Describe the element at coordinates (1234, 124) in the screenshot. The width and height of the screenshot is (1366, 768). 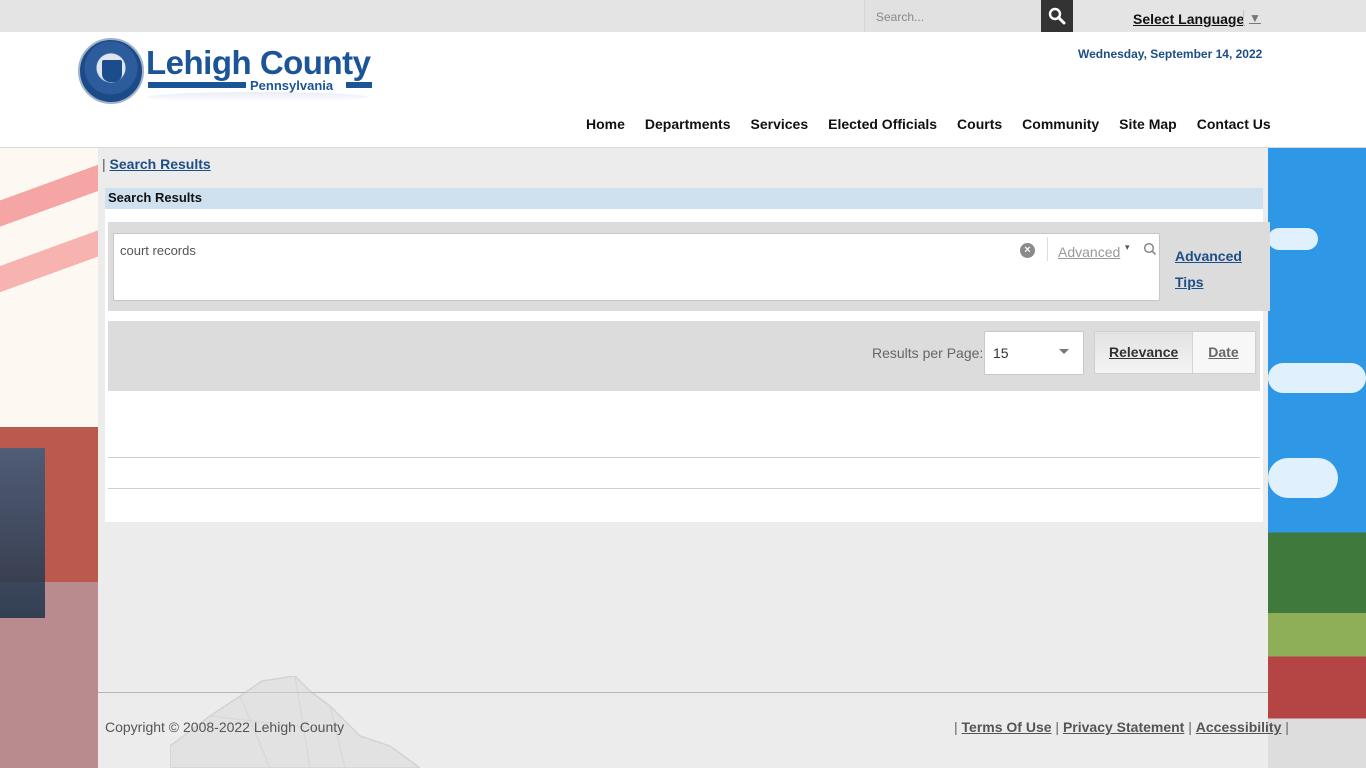
I see `nav-contact-us: Contact Us` at that location.